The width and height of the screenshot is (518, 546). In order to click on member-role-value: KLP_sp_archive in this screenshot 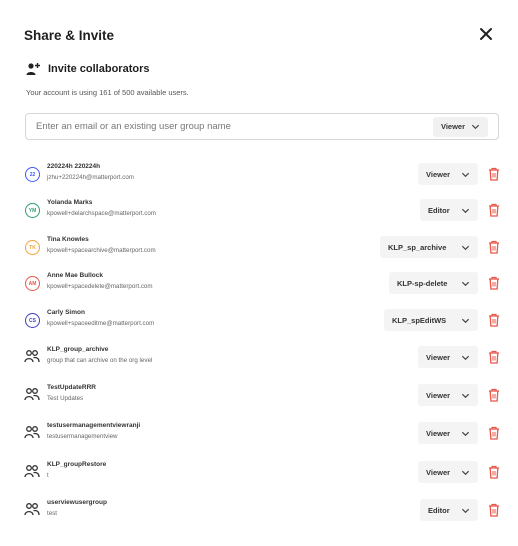, I will do `click(417, 247)`.